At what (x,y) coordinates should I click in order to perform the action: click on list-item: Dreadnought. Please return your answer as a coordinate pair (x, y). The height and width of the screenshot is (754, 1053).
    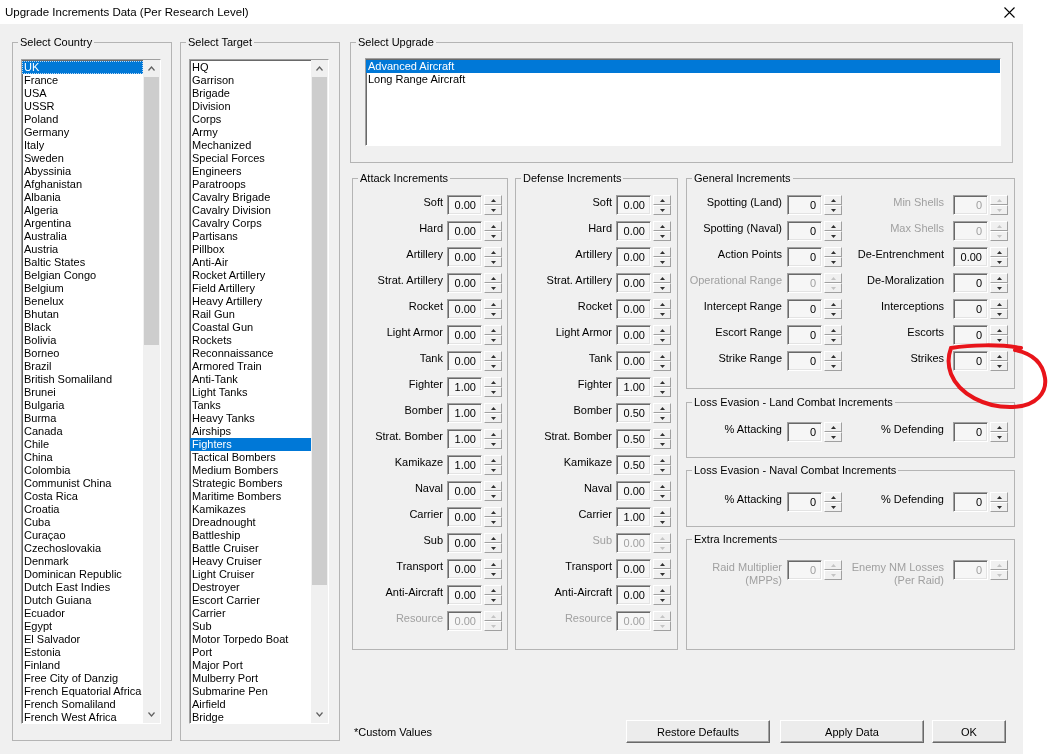
    Looking at the image, I should click on (250, 522).